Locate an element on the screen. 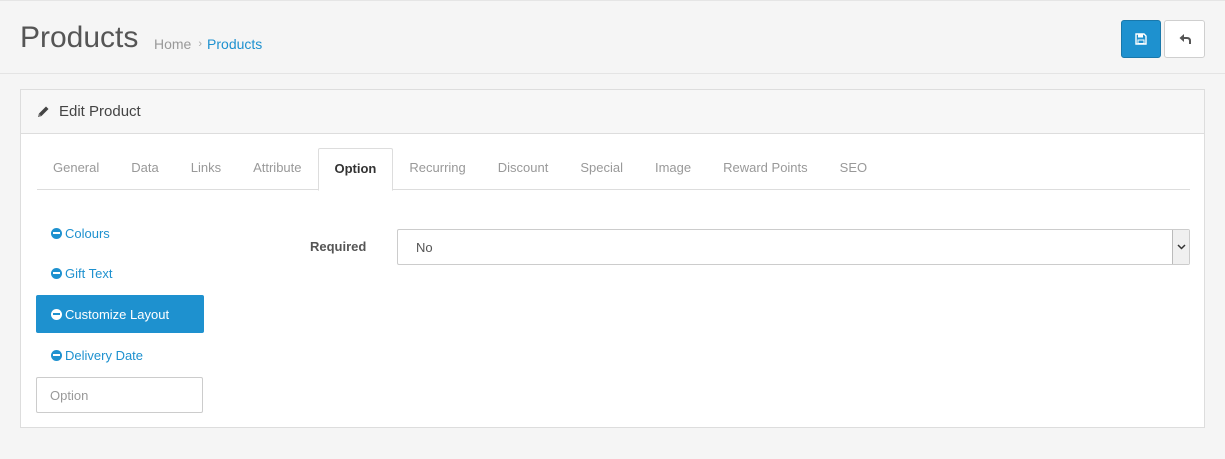 This screenshot has width=1225, height=459. option-item-delivery-date: Delivery Date is located at coordinates (120, 355).